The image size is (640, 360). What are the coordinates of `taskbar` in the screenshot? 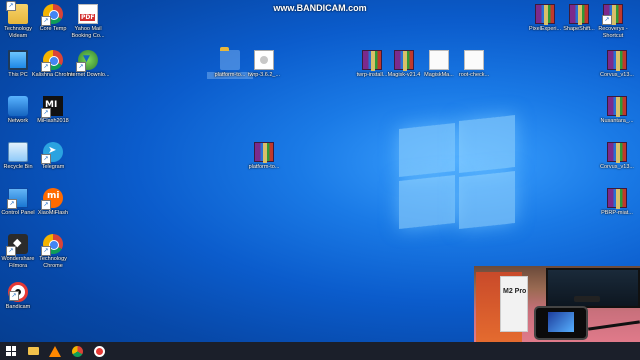 It's located at (320, 351).